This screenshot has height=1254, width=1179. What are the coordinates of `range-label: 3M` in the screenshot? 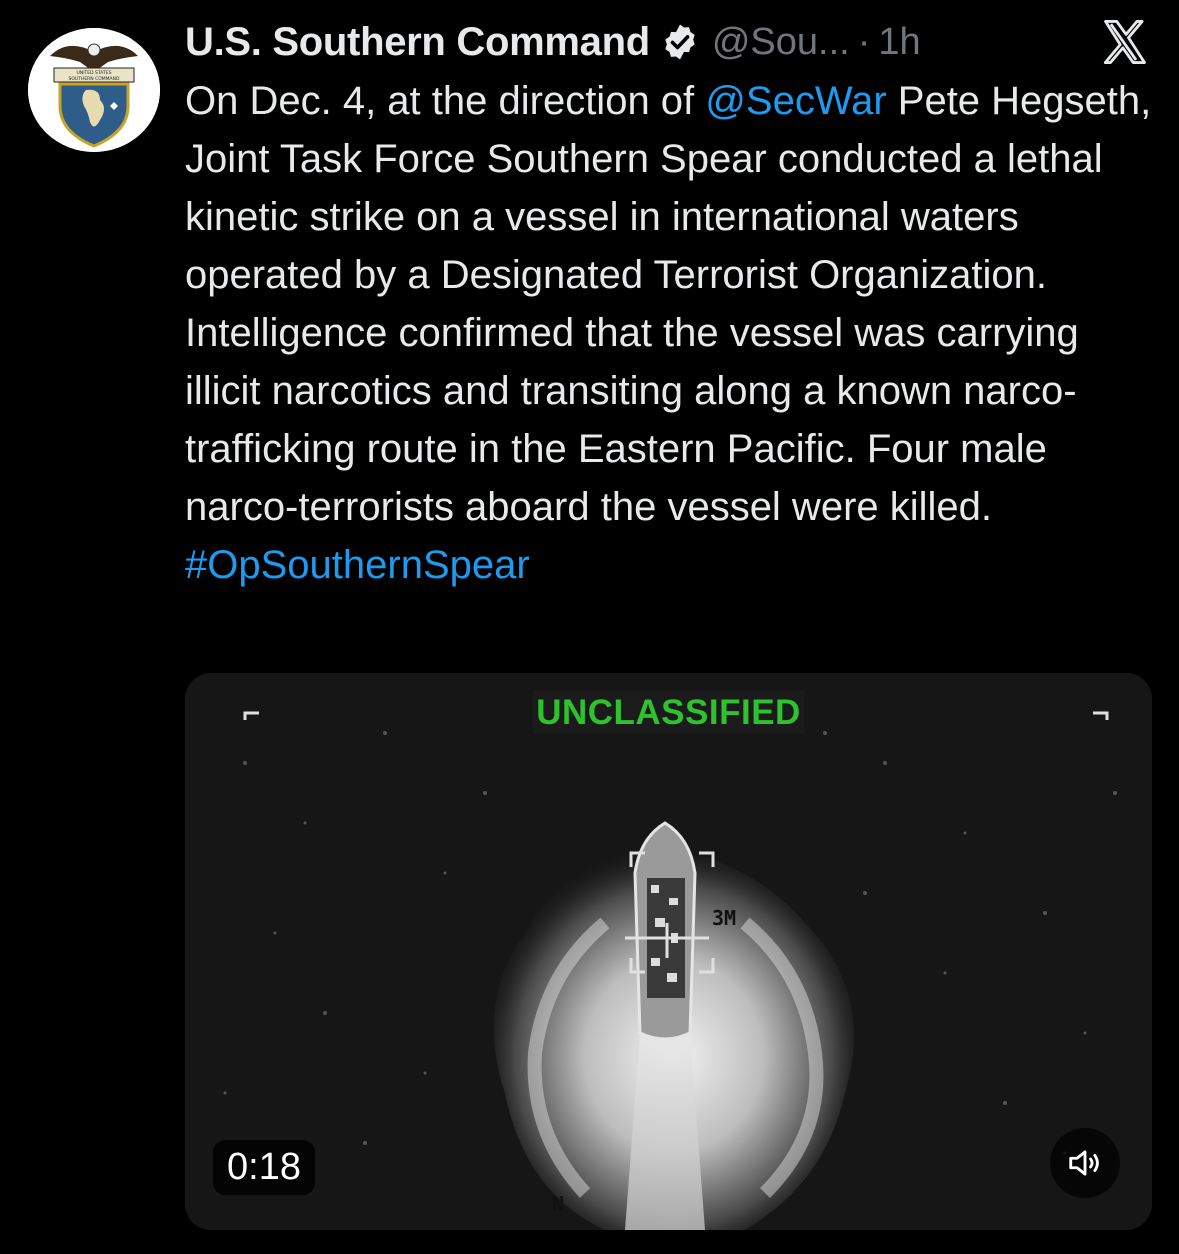 It's located at (724, 918).